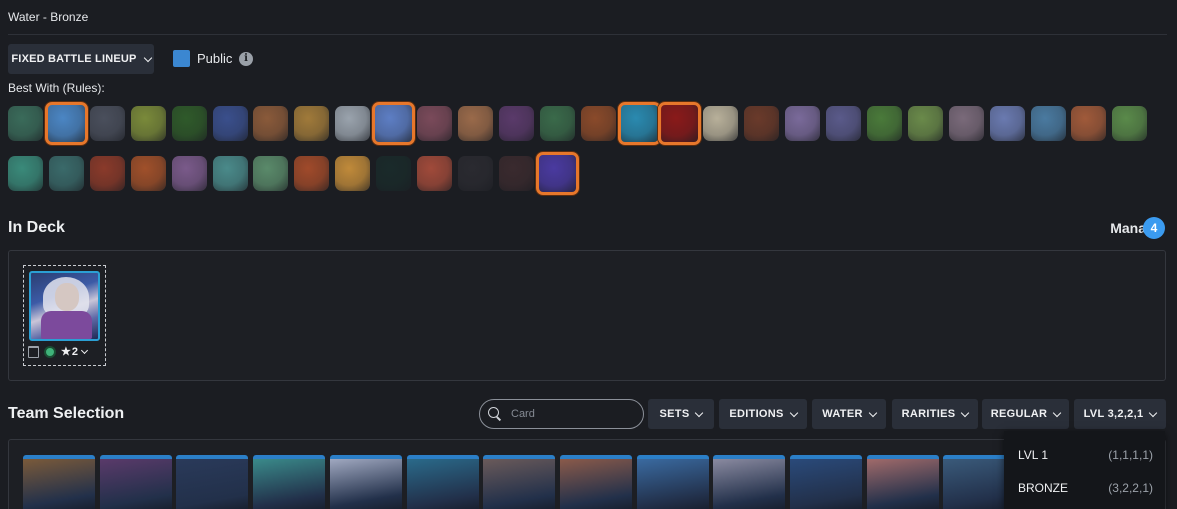 The width and height of the screenshot is (1177, 509). I want to click on holy-fist-rule-icon, so click(312, 123).